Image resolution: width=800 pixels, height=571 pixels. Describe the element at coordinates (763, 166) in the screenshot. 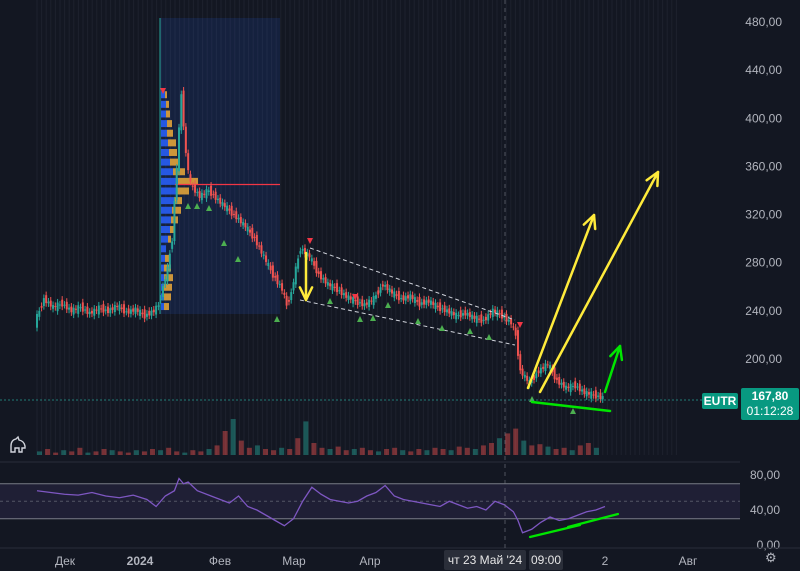

I see `price-tick-label: 360,00` at that location.